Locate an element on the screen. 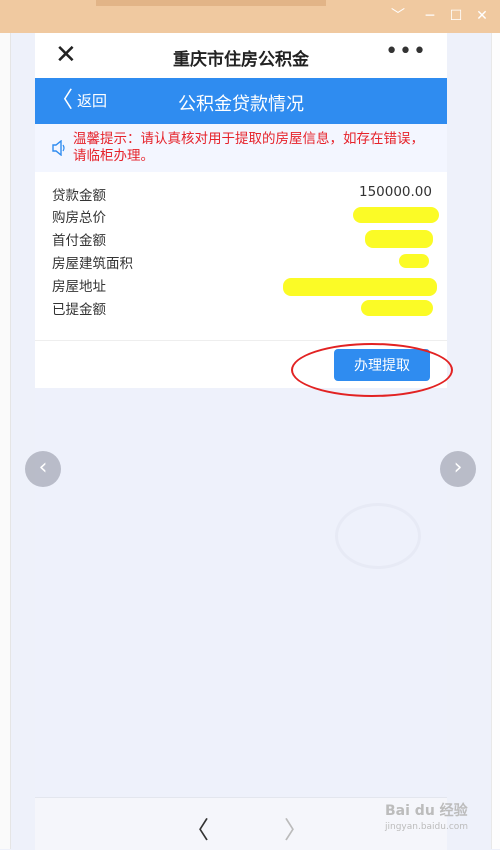 Image resolution: width=500 pixels, height=850 pixels. browser-title-bar: ﹀ ─ ☐ ✕ is located at coordinates (250, 16).